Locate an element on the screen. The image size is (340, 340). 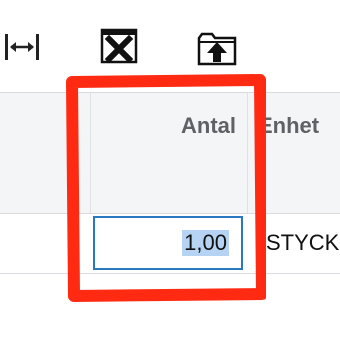
quantity-value: 1,00 is located at coordinates (205, 243).